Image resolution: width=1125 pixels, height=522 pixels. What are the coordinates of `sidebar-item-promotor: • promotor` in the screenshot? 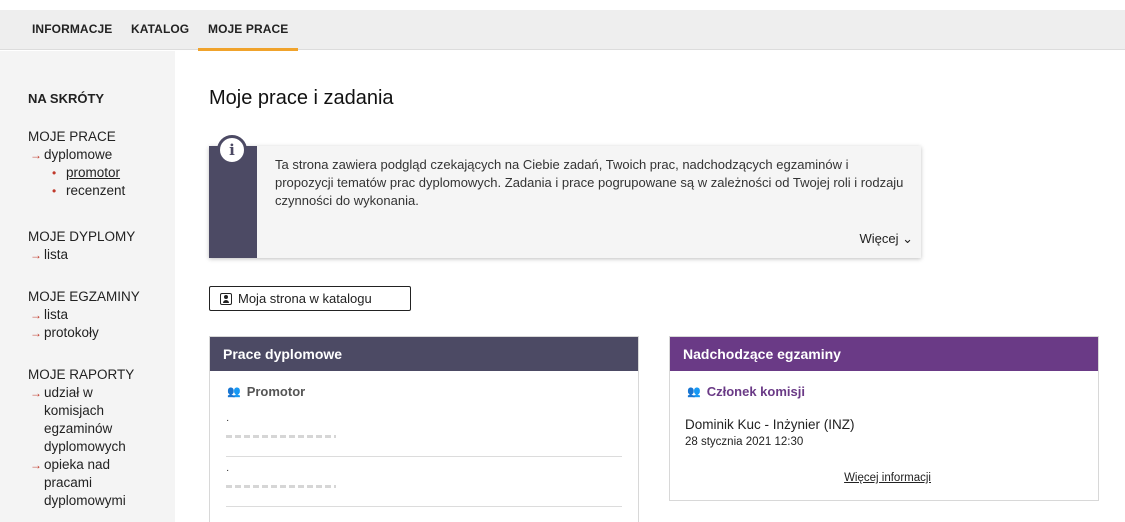 It's located at (76, 173).